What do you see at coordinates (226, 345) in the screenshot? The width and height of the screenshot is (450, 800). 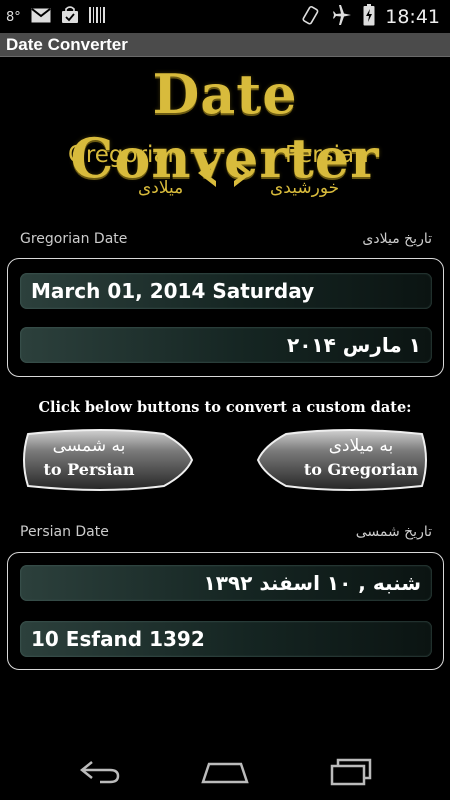 I see `gregorian-date-fa-field: ۱ مارس ۲۰۱۴` at bounding box center [226, 345].